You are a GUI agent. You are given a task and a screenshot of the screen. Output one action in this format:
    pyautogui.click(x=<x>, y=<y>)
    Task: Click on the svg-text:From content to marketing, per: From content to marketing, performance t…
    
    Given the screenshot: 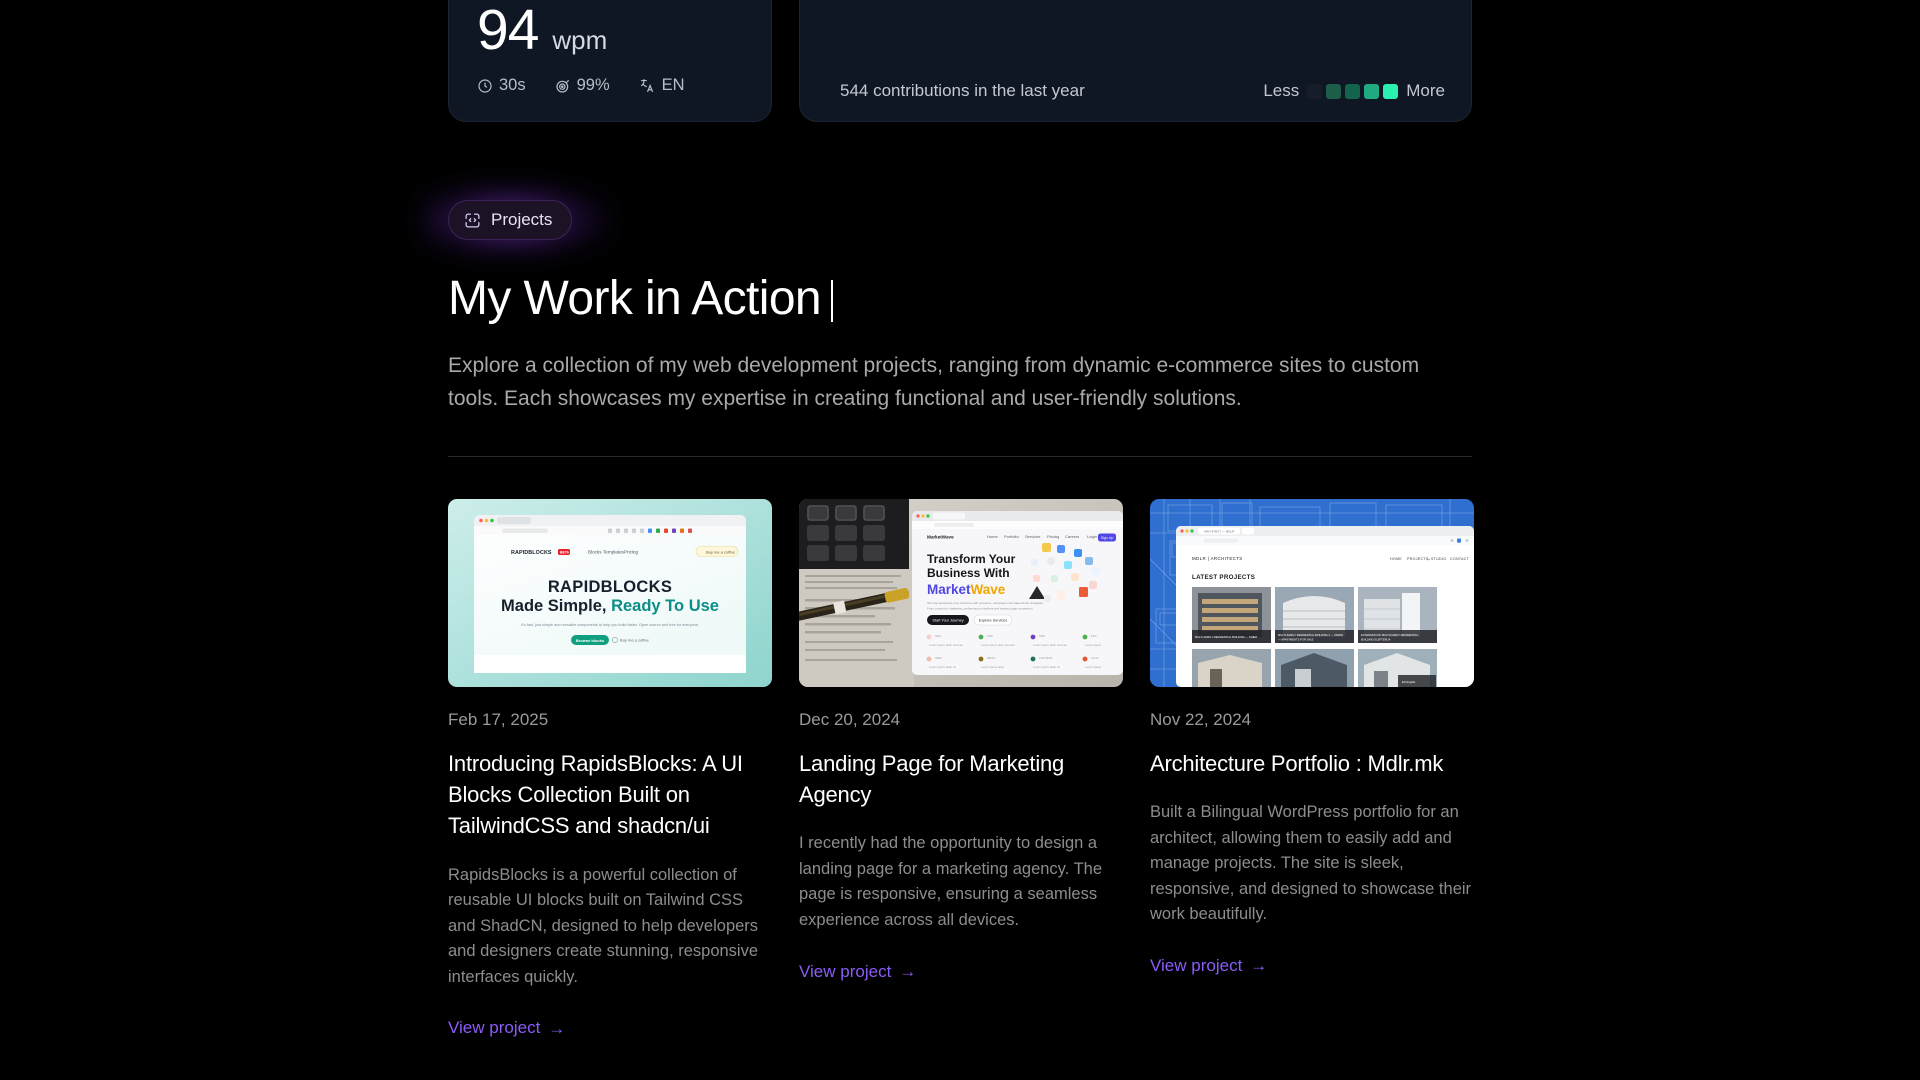 What is the action you would take?
    pyautogui.click(x=980, y=608)
    